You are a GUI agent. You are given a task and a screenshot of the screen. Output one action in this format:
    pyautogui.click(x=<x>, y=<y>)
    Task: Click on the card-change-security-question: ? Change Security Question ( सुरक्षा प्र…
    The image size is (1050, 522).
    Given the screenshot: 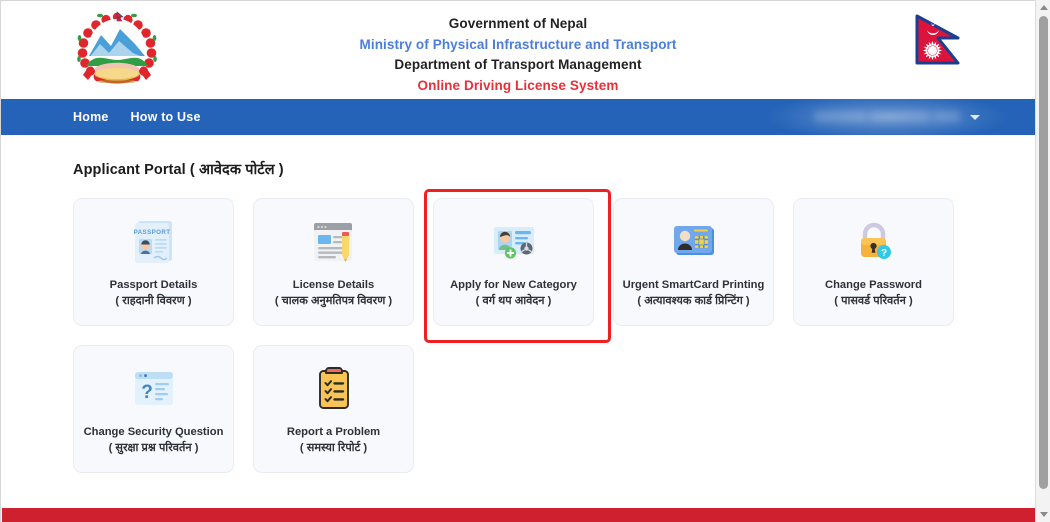 What is the action you would take?
    pyautogui.click(x=153, y=409)
    